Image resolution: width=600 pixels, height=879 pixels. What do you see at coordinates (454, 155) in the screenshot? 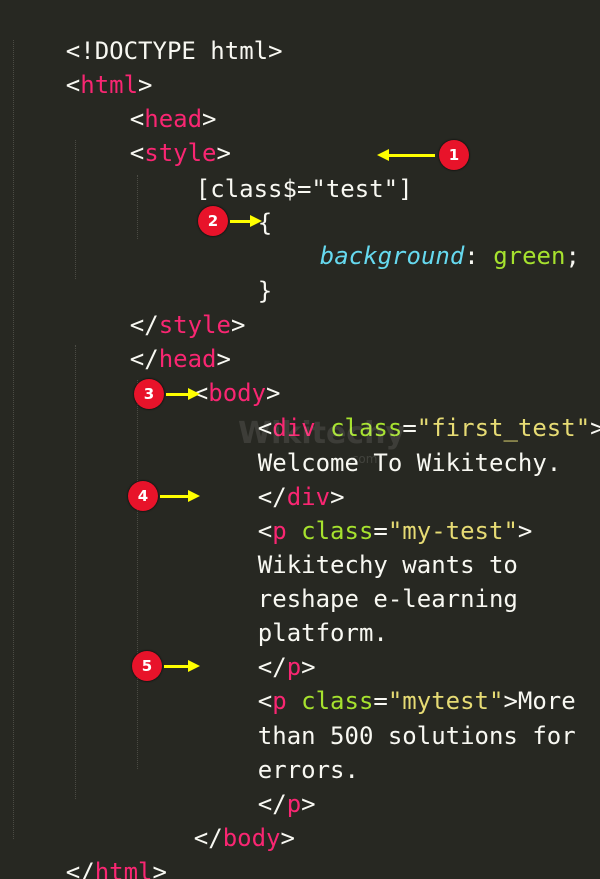
I see `annotation-badge: 1` at bounding box center [454, 155].